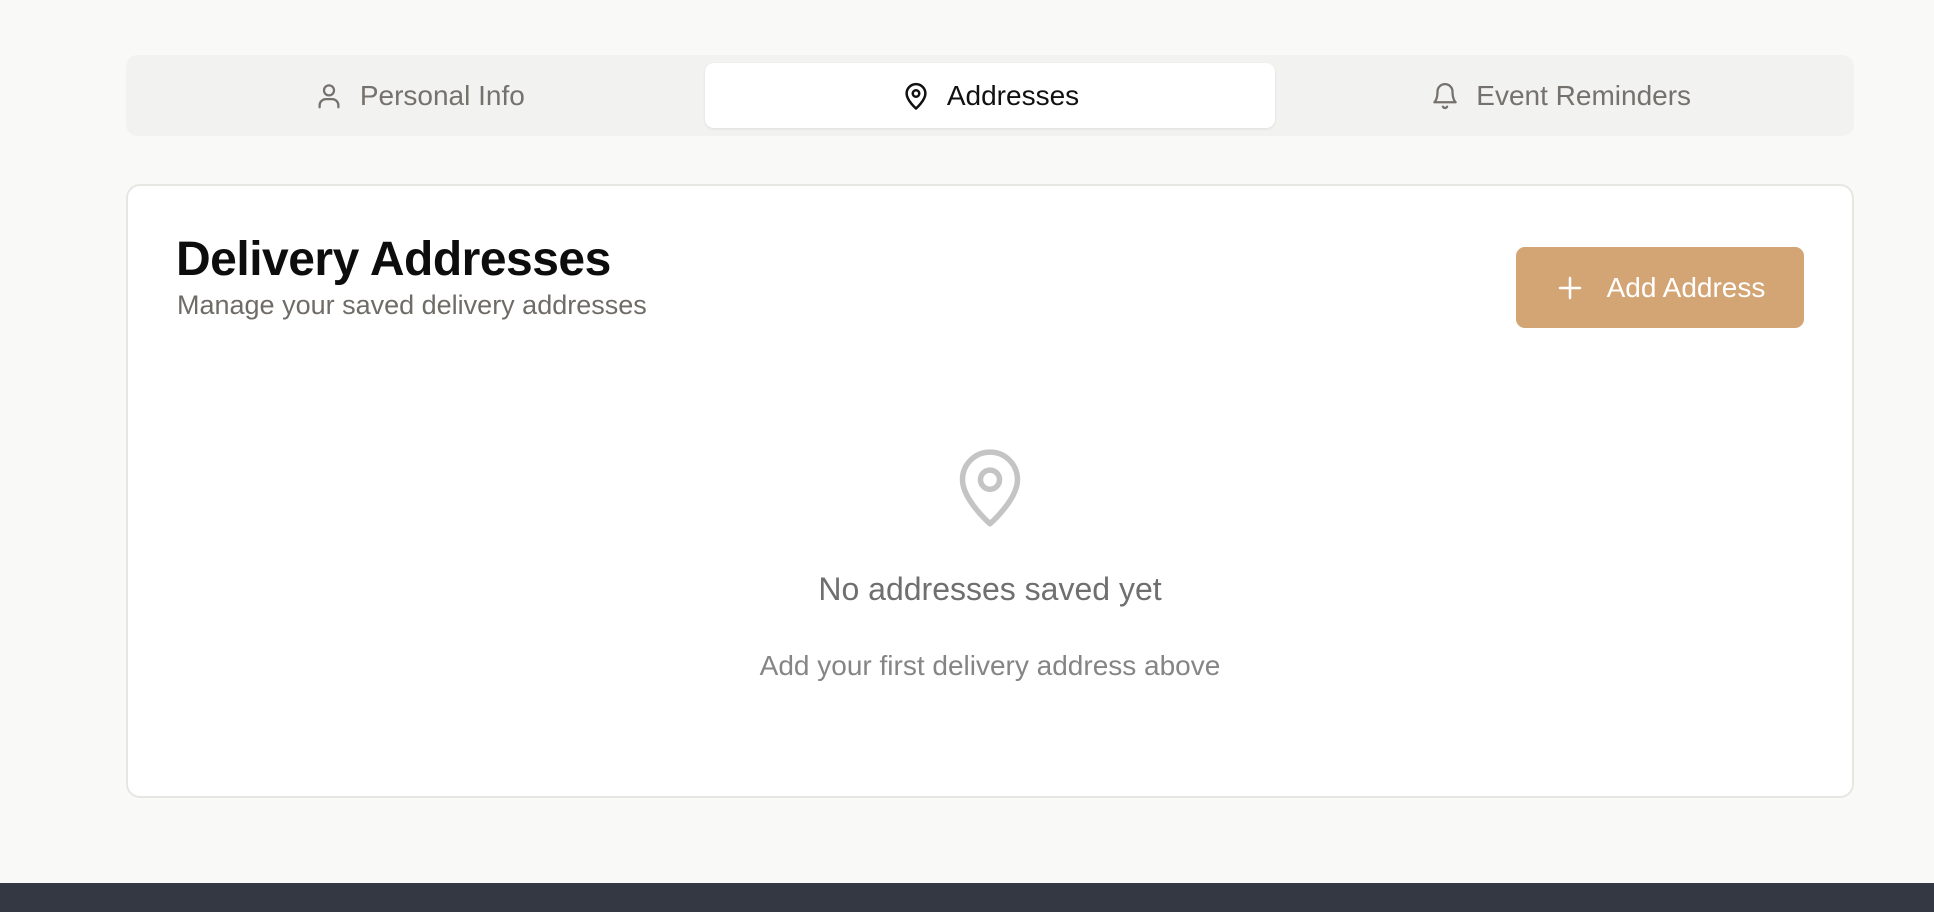 The width and height of the screenshot is (1934, 912). Describe the element at coordinates (990, 665) in the screenshot. I see `empty-state-subtitle: Add your first delivery address above` at that location.